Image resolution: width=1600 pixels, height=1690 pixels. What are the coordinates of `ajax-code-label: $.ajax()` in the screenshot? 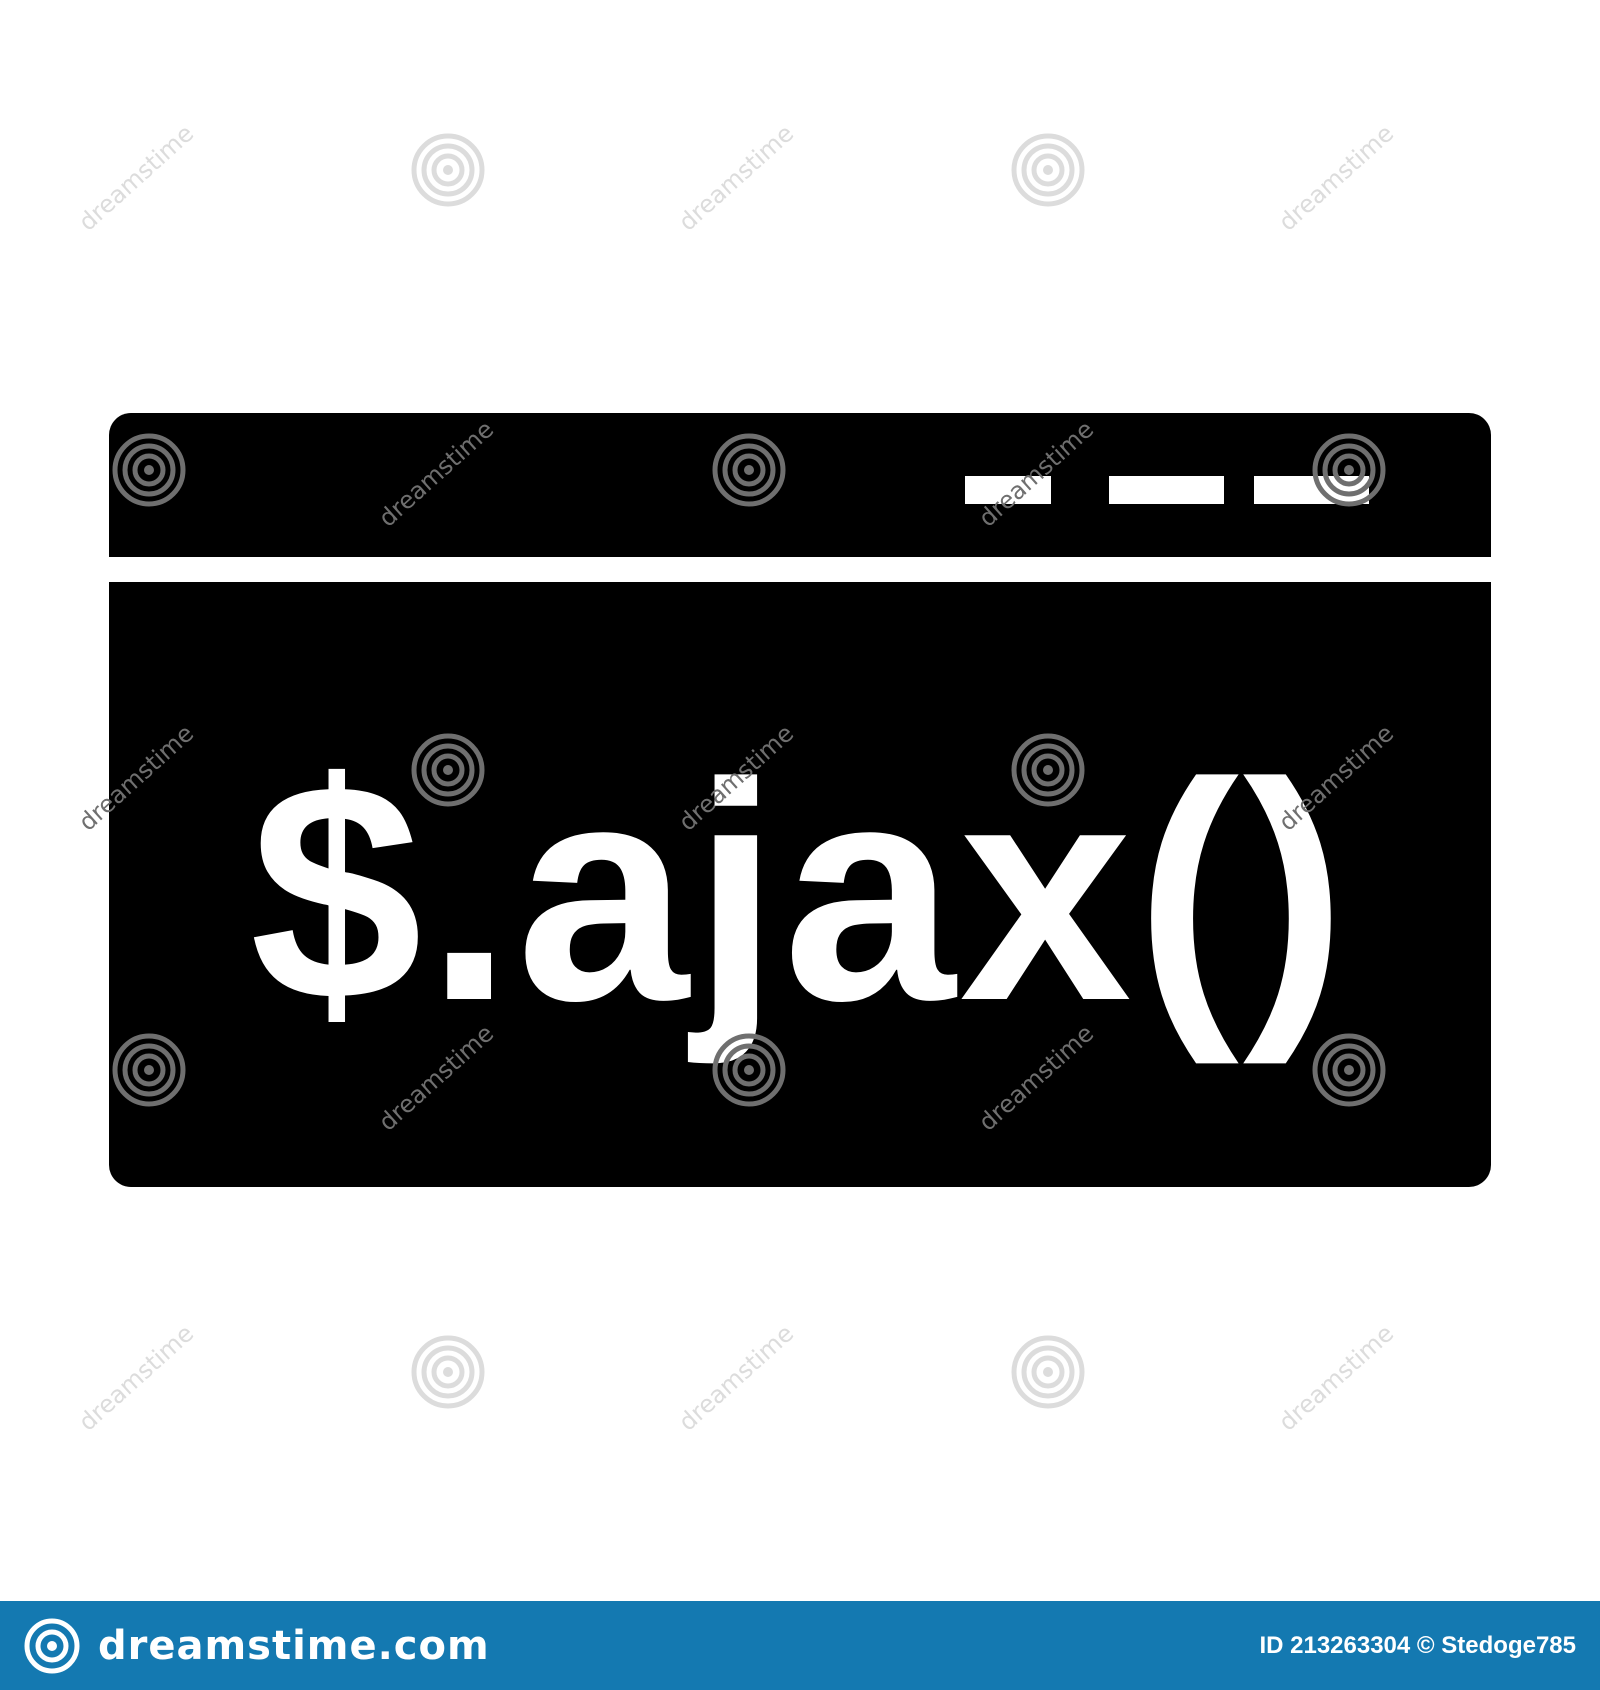 It's located at (800, 891).